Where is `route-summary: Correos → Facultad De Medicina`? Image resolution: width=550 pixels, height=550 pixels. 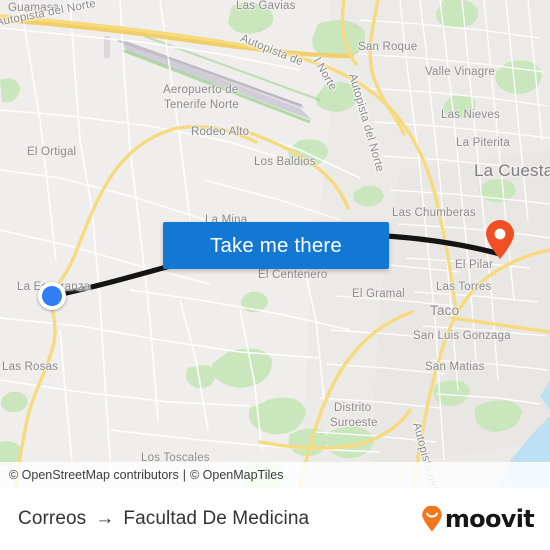 route-summary: Correos → Facultad De Medicina is located at coordinates (163, 519).